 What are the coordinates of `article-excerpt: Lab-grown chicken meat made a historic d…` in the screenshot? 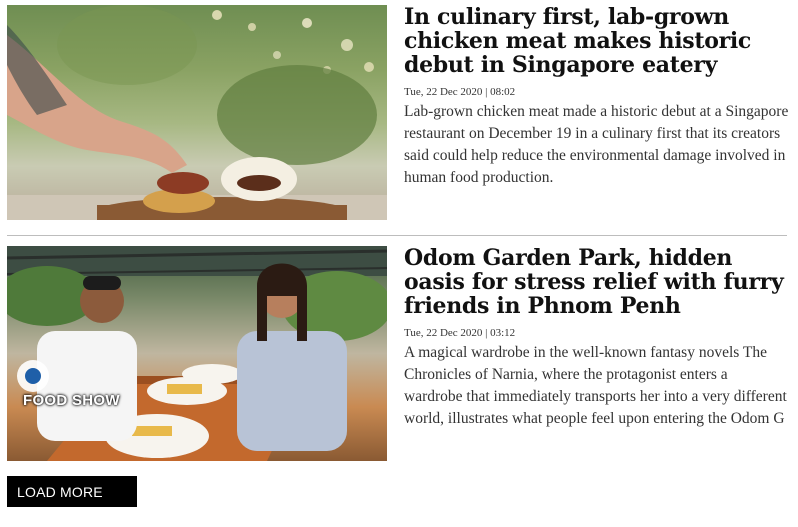 It's located at (596, 144).